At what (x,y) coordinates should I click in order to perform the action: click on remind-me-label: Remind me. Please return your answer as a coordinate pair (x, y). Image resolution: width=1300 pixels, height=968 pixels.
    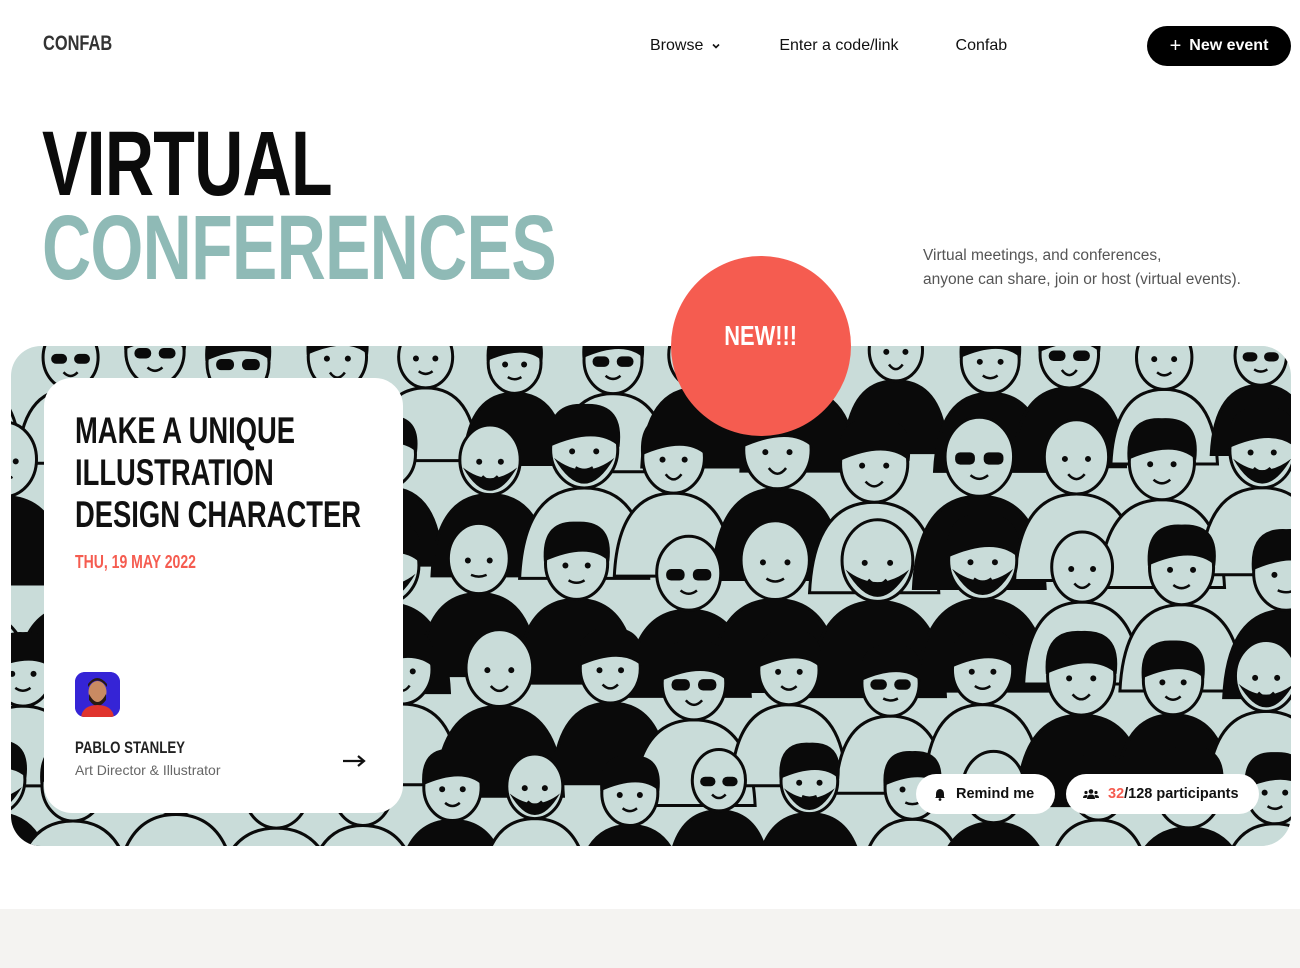
    Looking at the image, I should click on (995, 794).